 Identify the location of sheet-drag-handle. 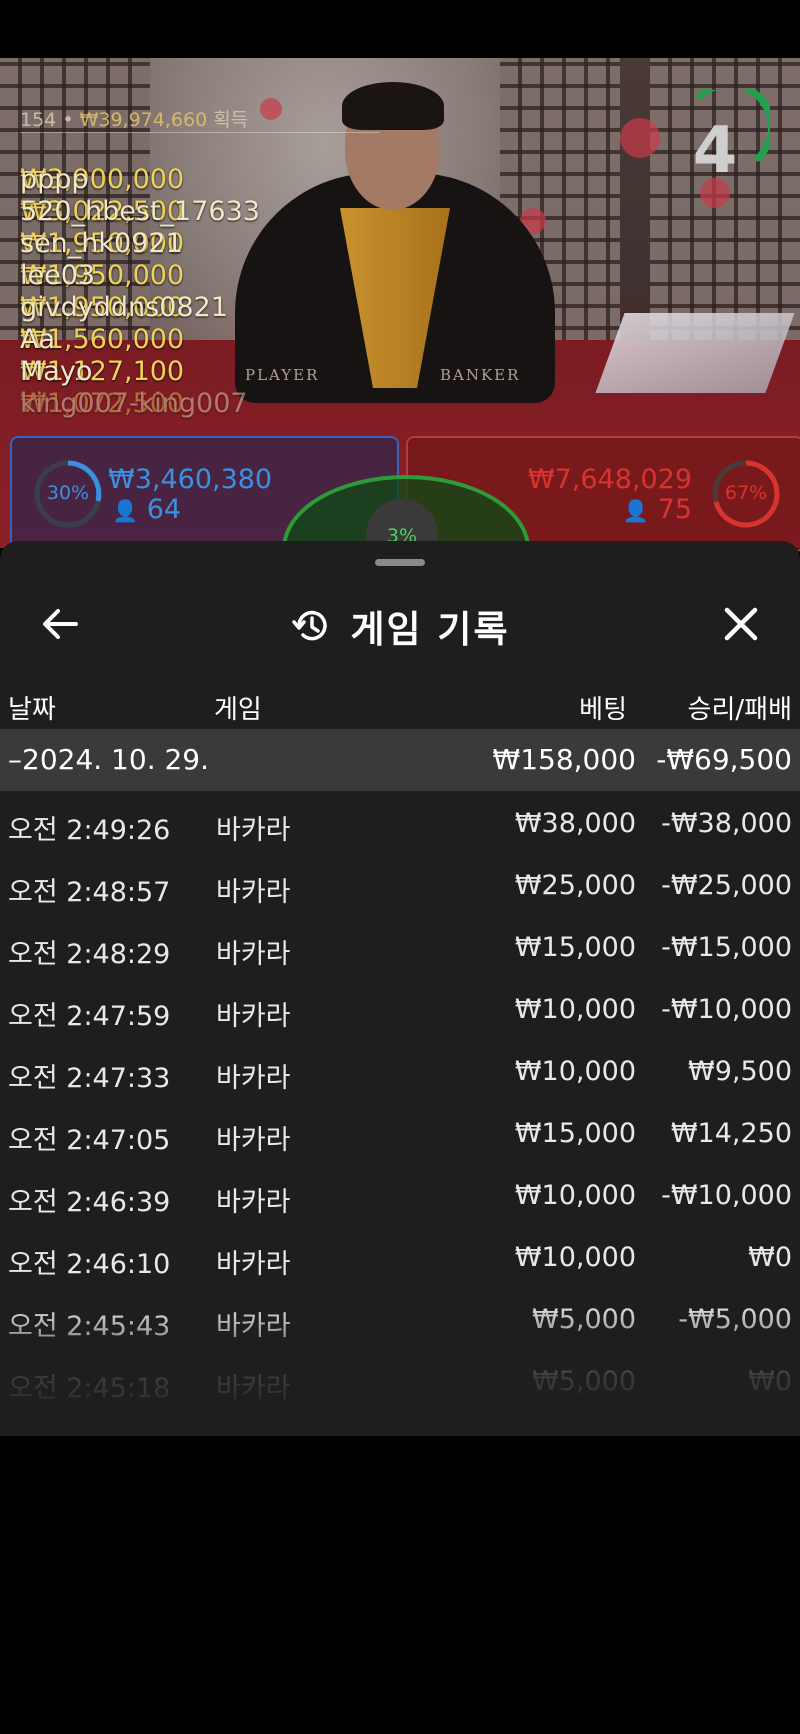
(400, 562).